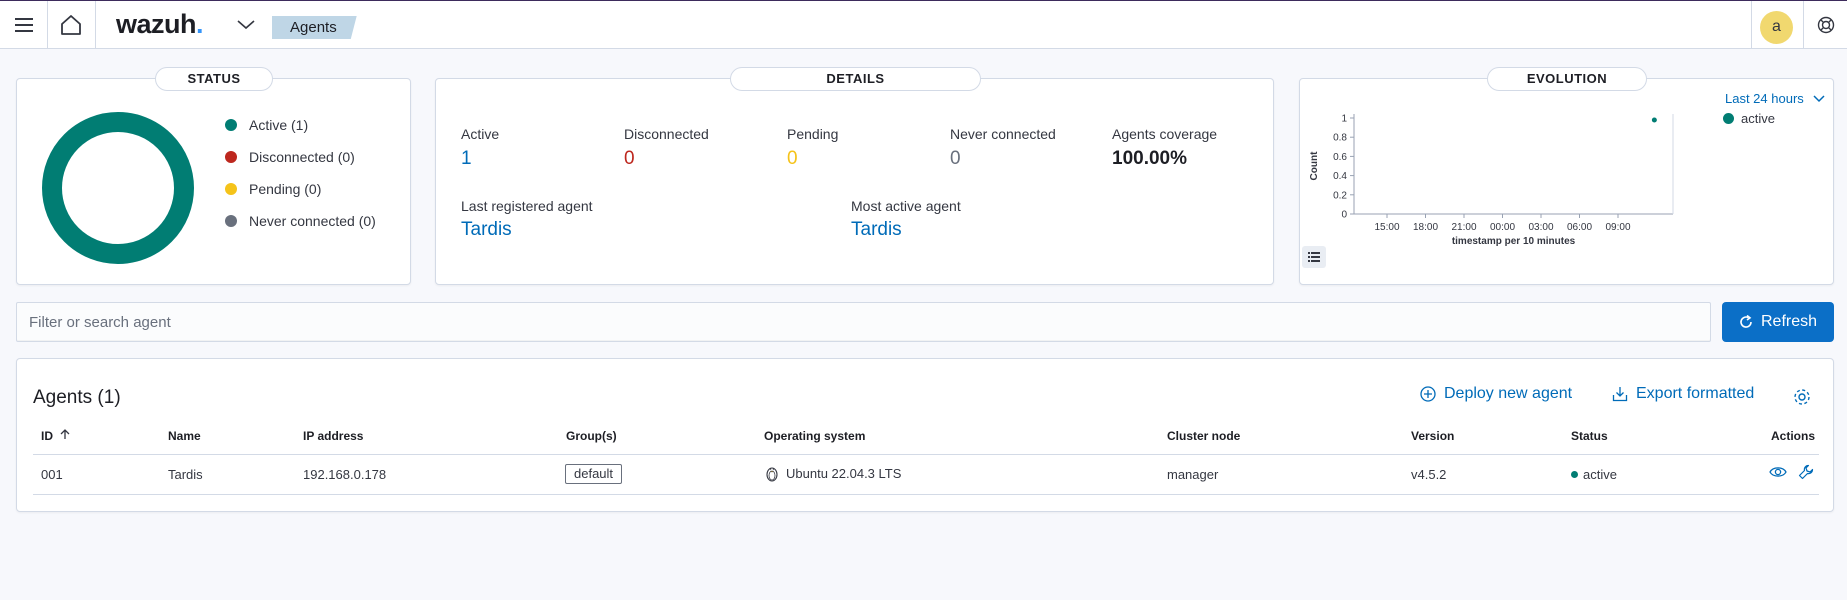  Describe the element at coordinates (1386, 227) in the screenshot. I see `x-tick-label: 15:00` at that location.